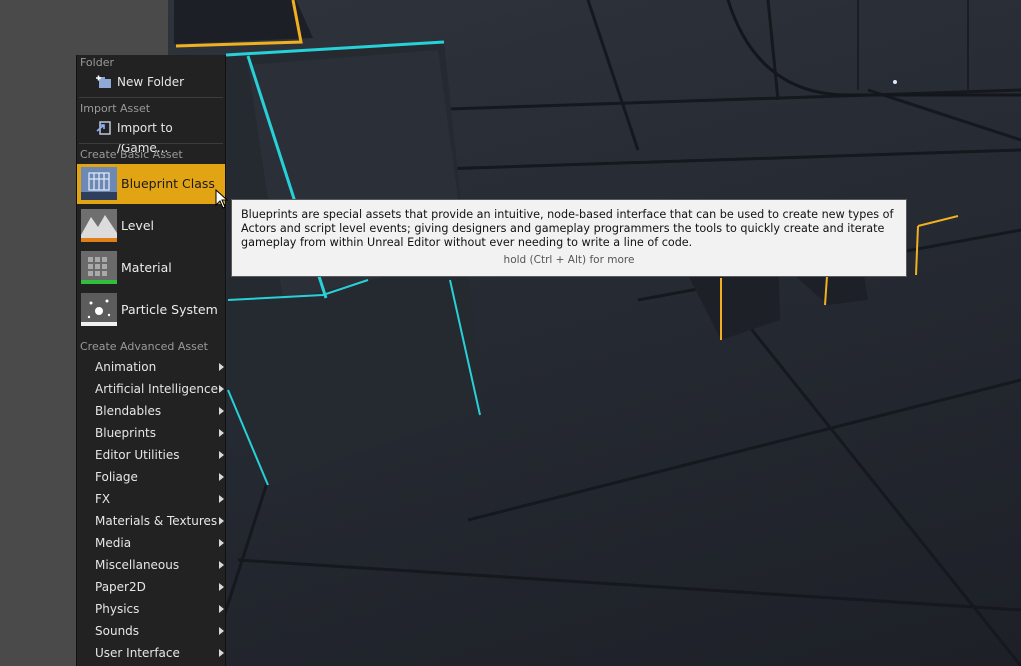 This screenshot has height=666, width=1021. I want to click on material-icon, so click(99, 267).